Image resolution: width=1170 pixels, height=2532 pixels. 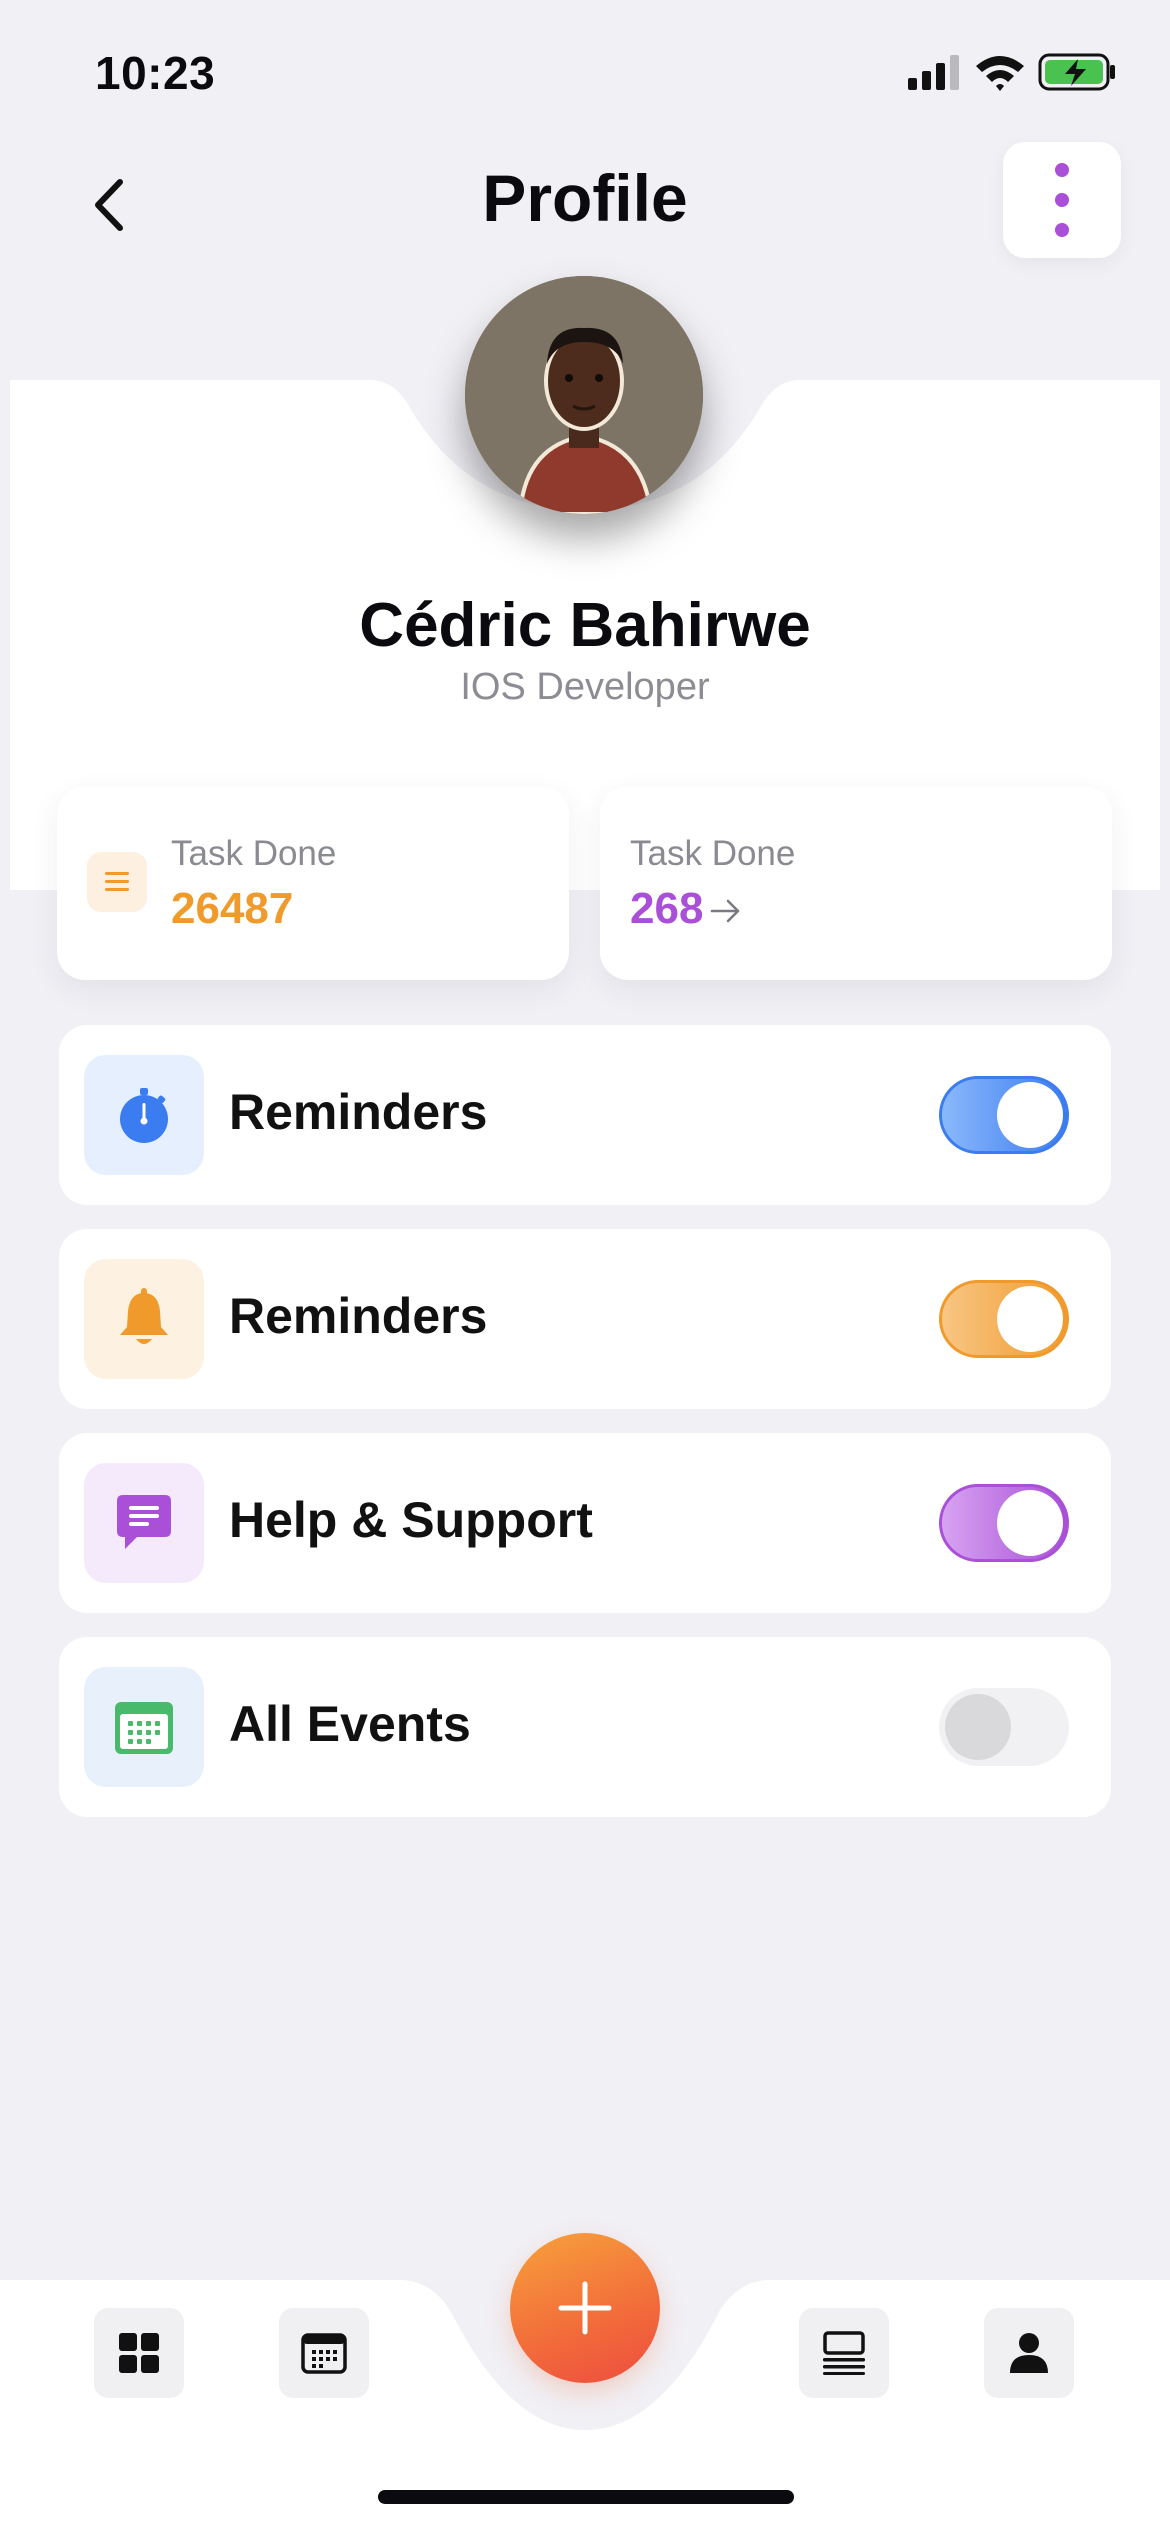 What do you see at coordinates (585, 687) in the screenshot?
I see `profile-role: IOS Developer` at bounding box center [585, 687].